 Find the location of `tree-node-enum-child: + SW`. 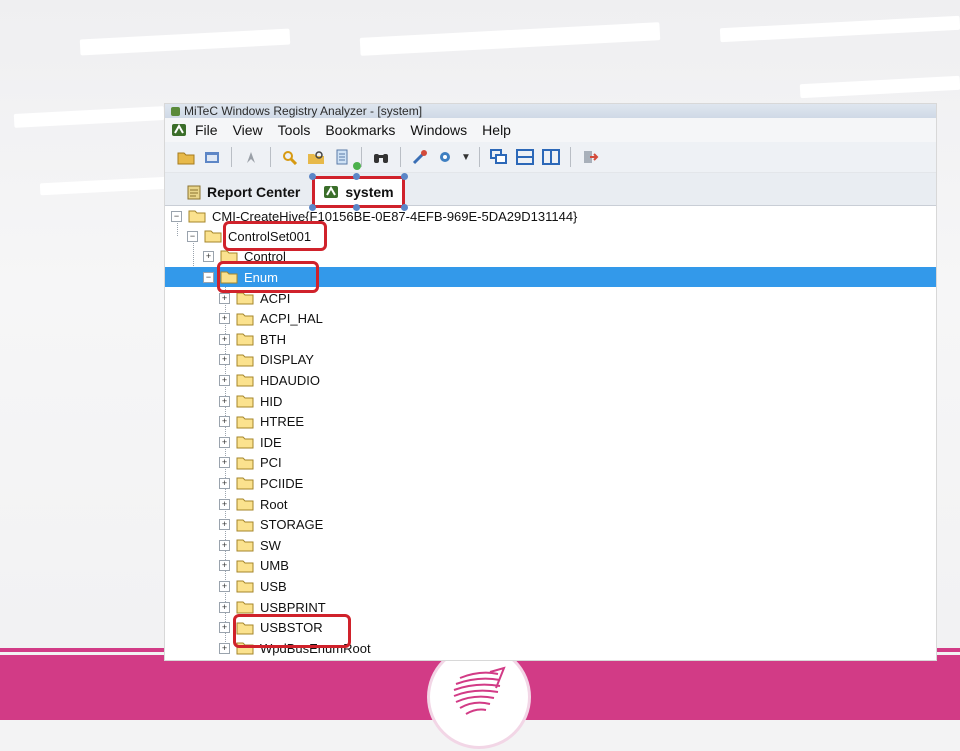

tree-node-enum-child: + SW is located at coordinates (250, 545).